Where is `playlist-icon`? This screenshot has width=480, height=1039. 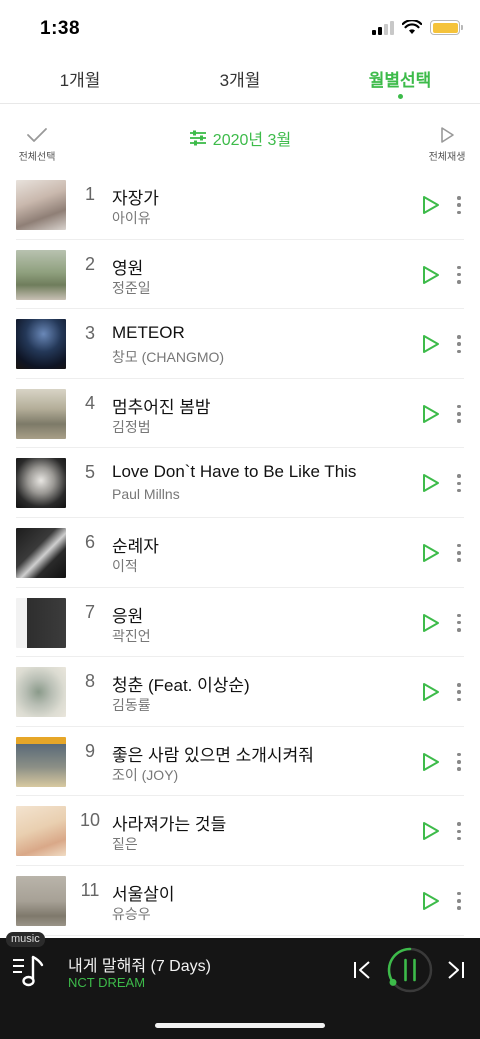 playlist-icon is located at coordinates (30, 971).